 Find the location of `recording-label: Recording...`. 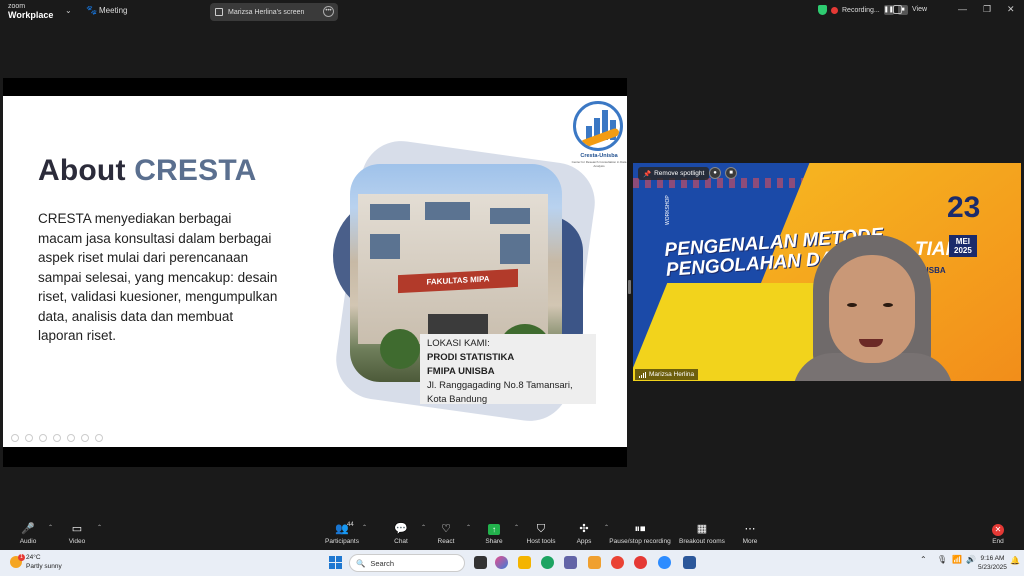

recording-label: Recording... is located at coordinates (861, 10).